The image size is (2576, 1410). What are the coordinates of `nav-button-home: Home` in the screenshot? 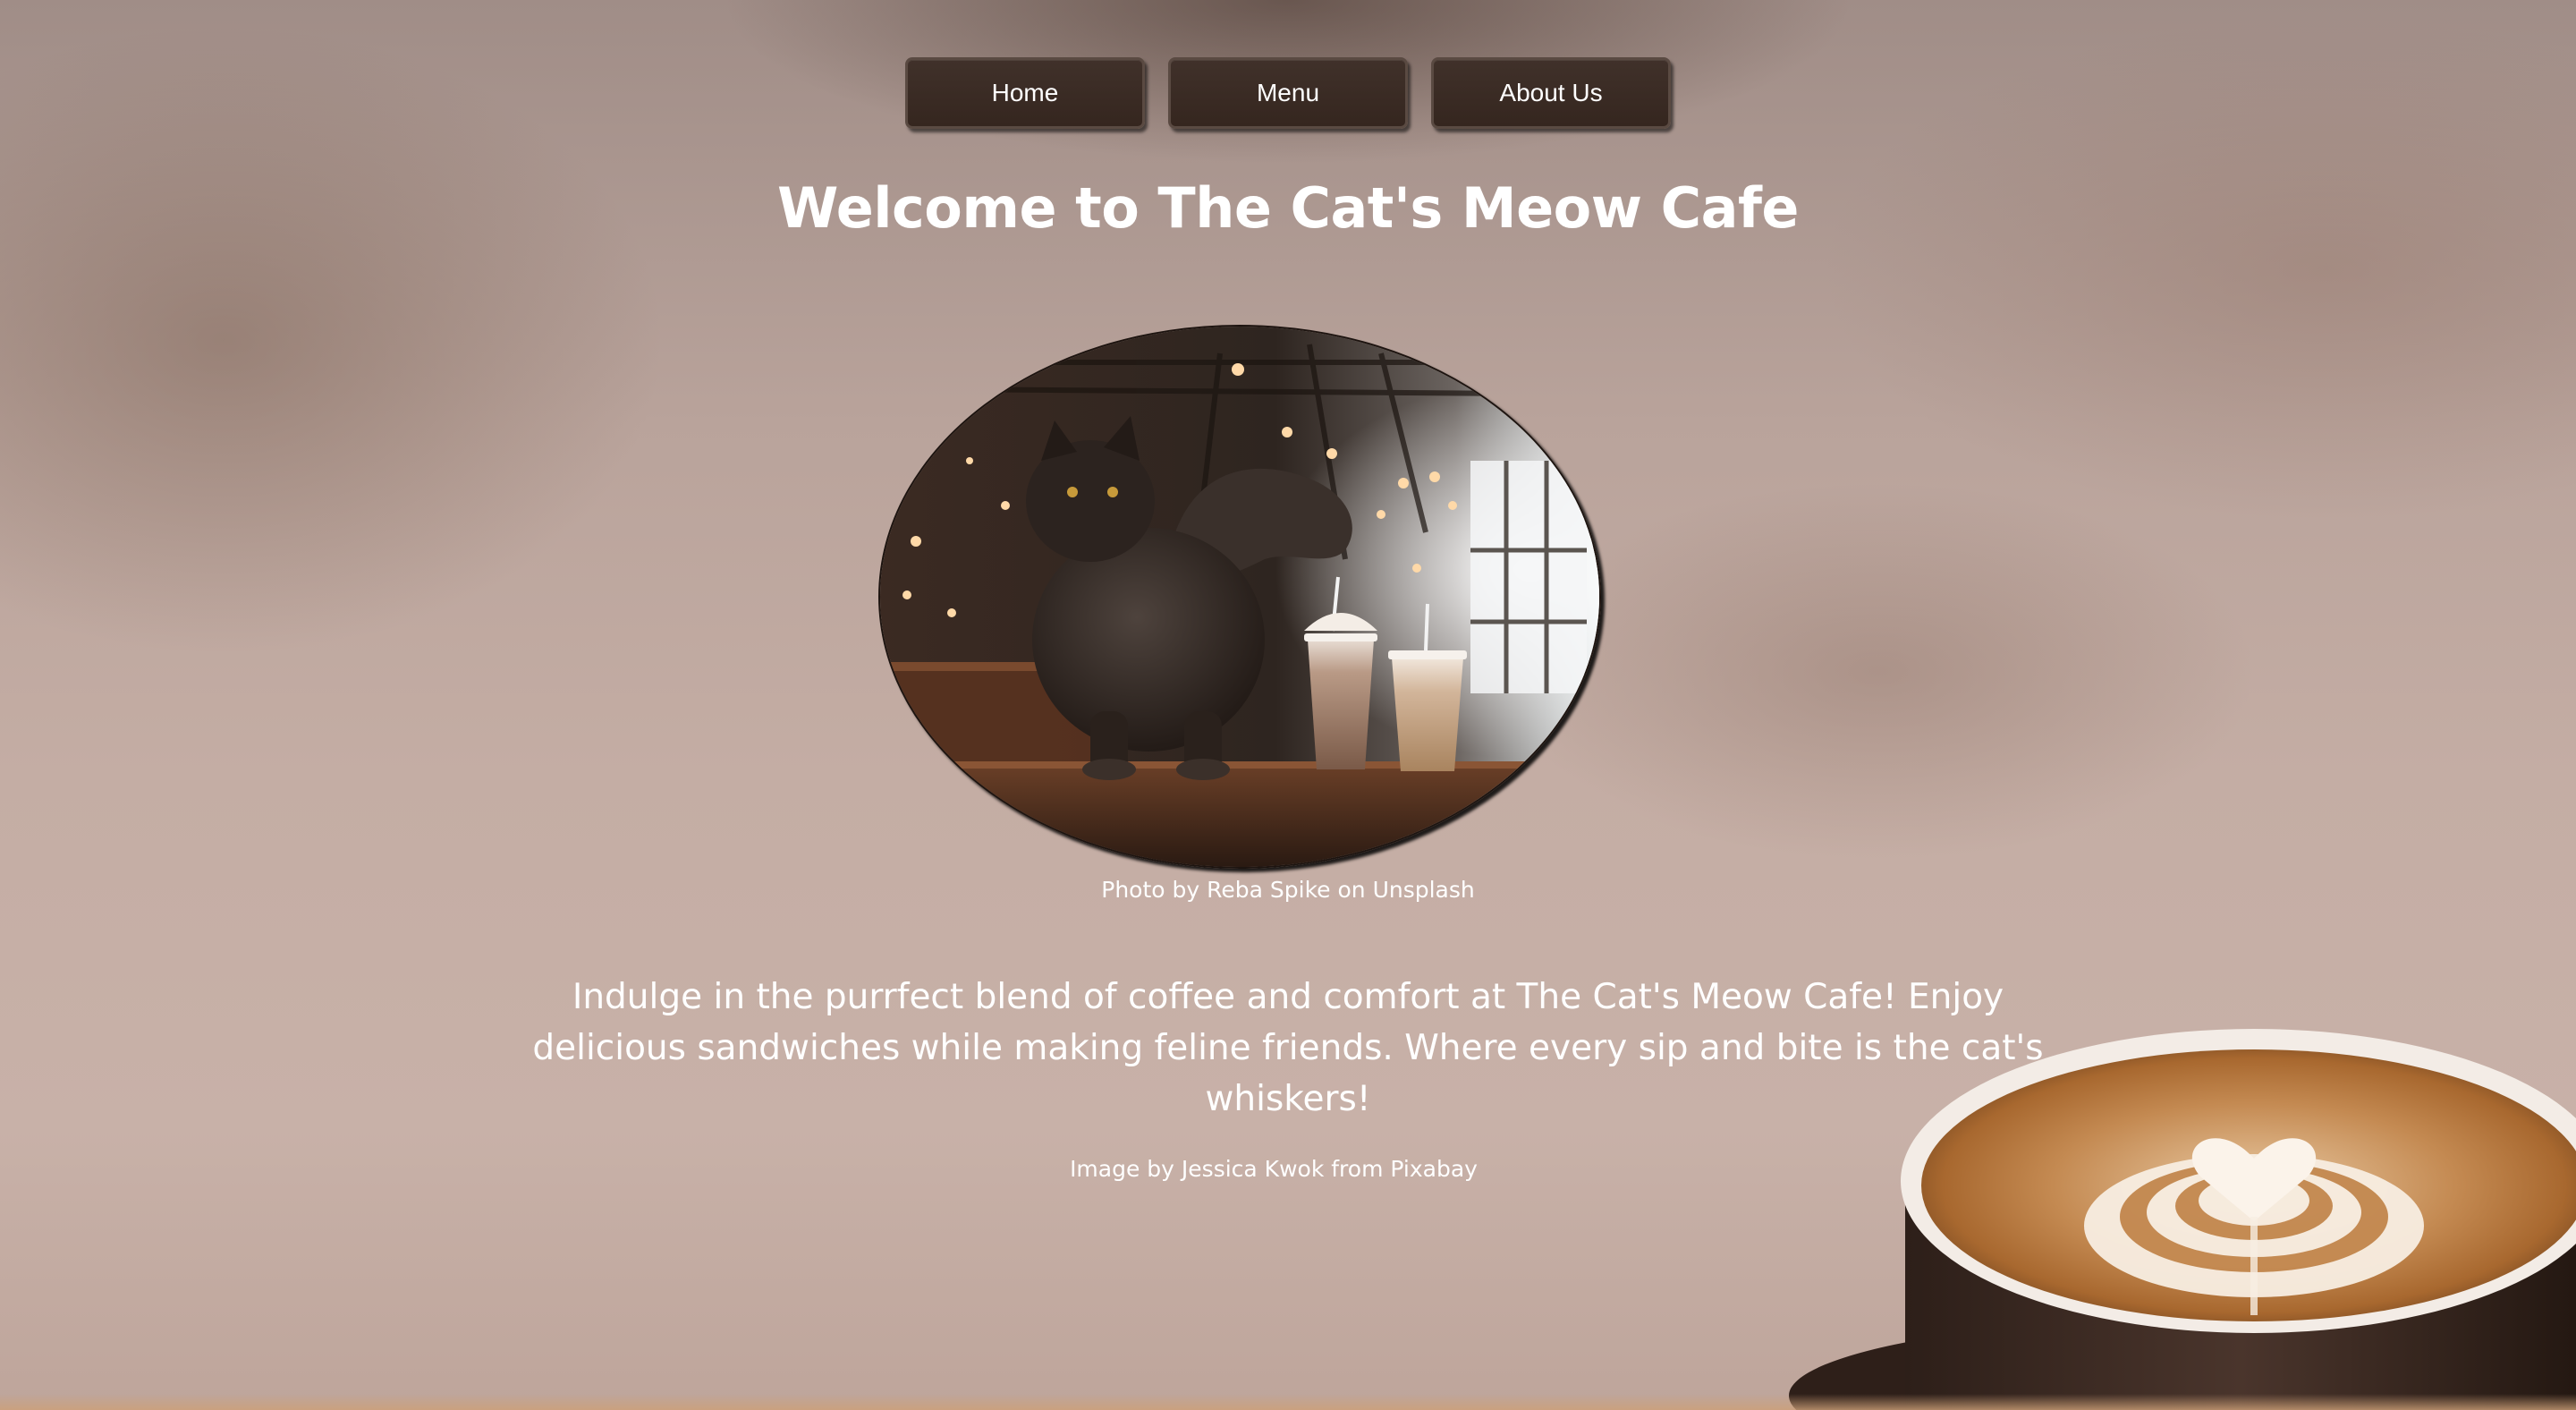 It's located at (1025, 93).